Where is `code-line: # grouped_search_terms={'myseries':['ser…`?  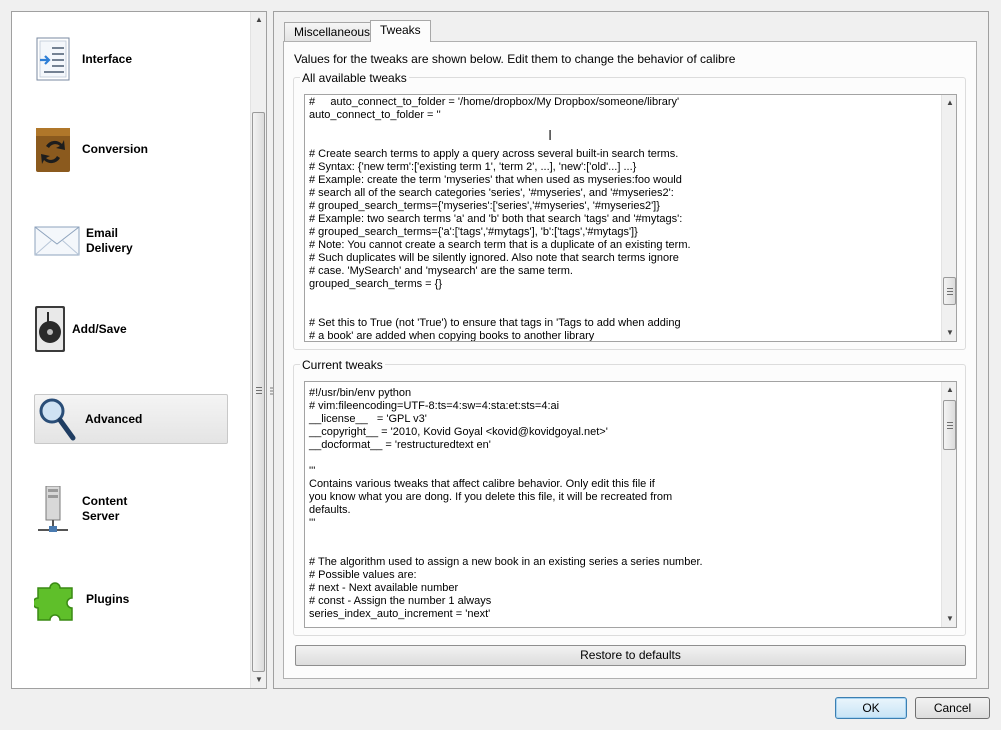 code-line: # grouped_search_terms={'myseries':['ser… is located at coordinates (484, 206).